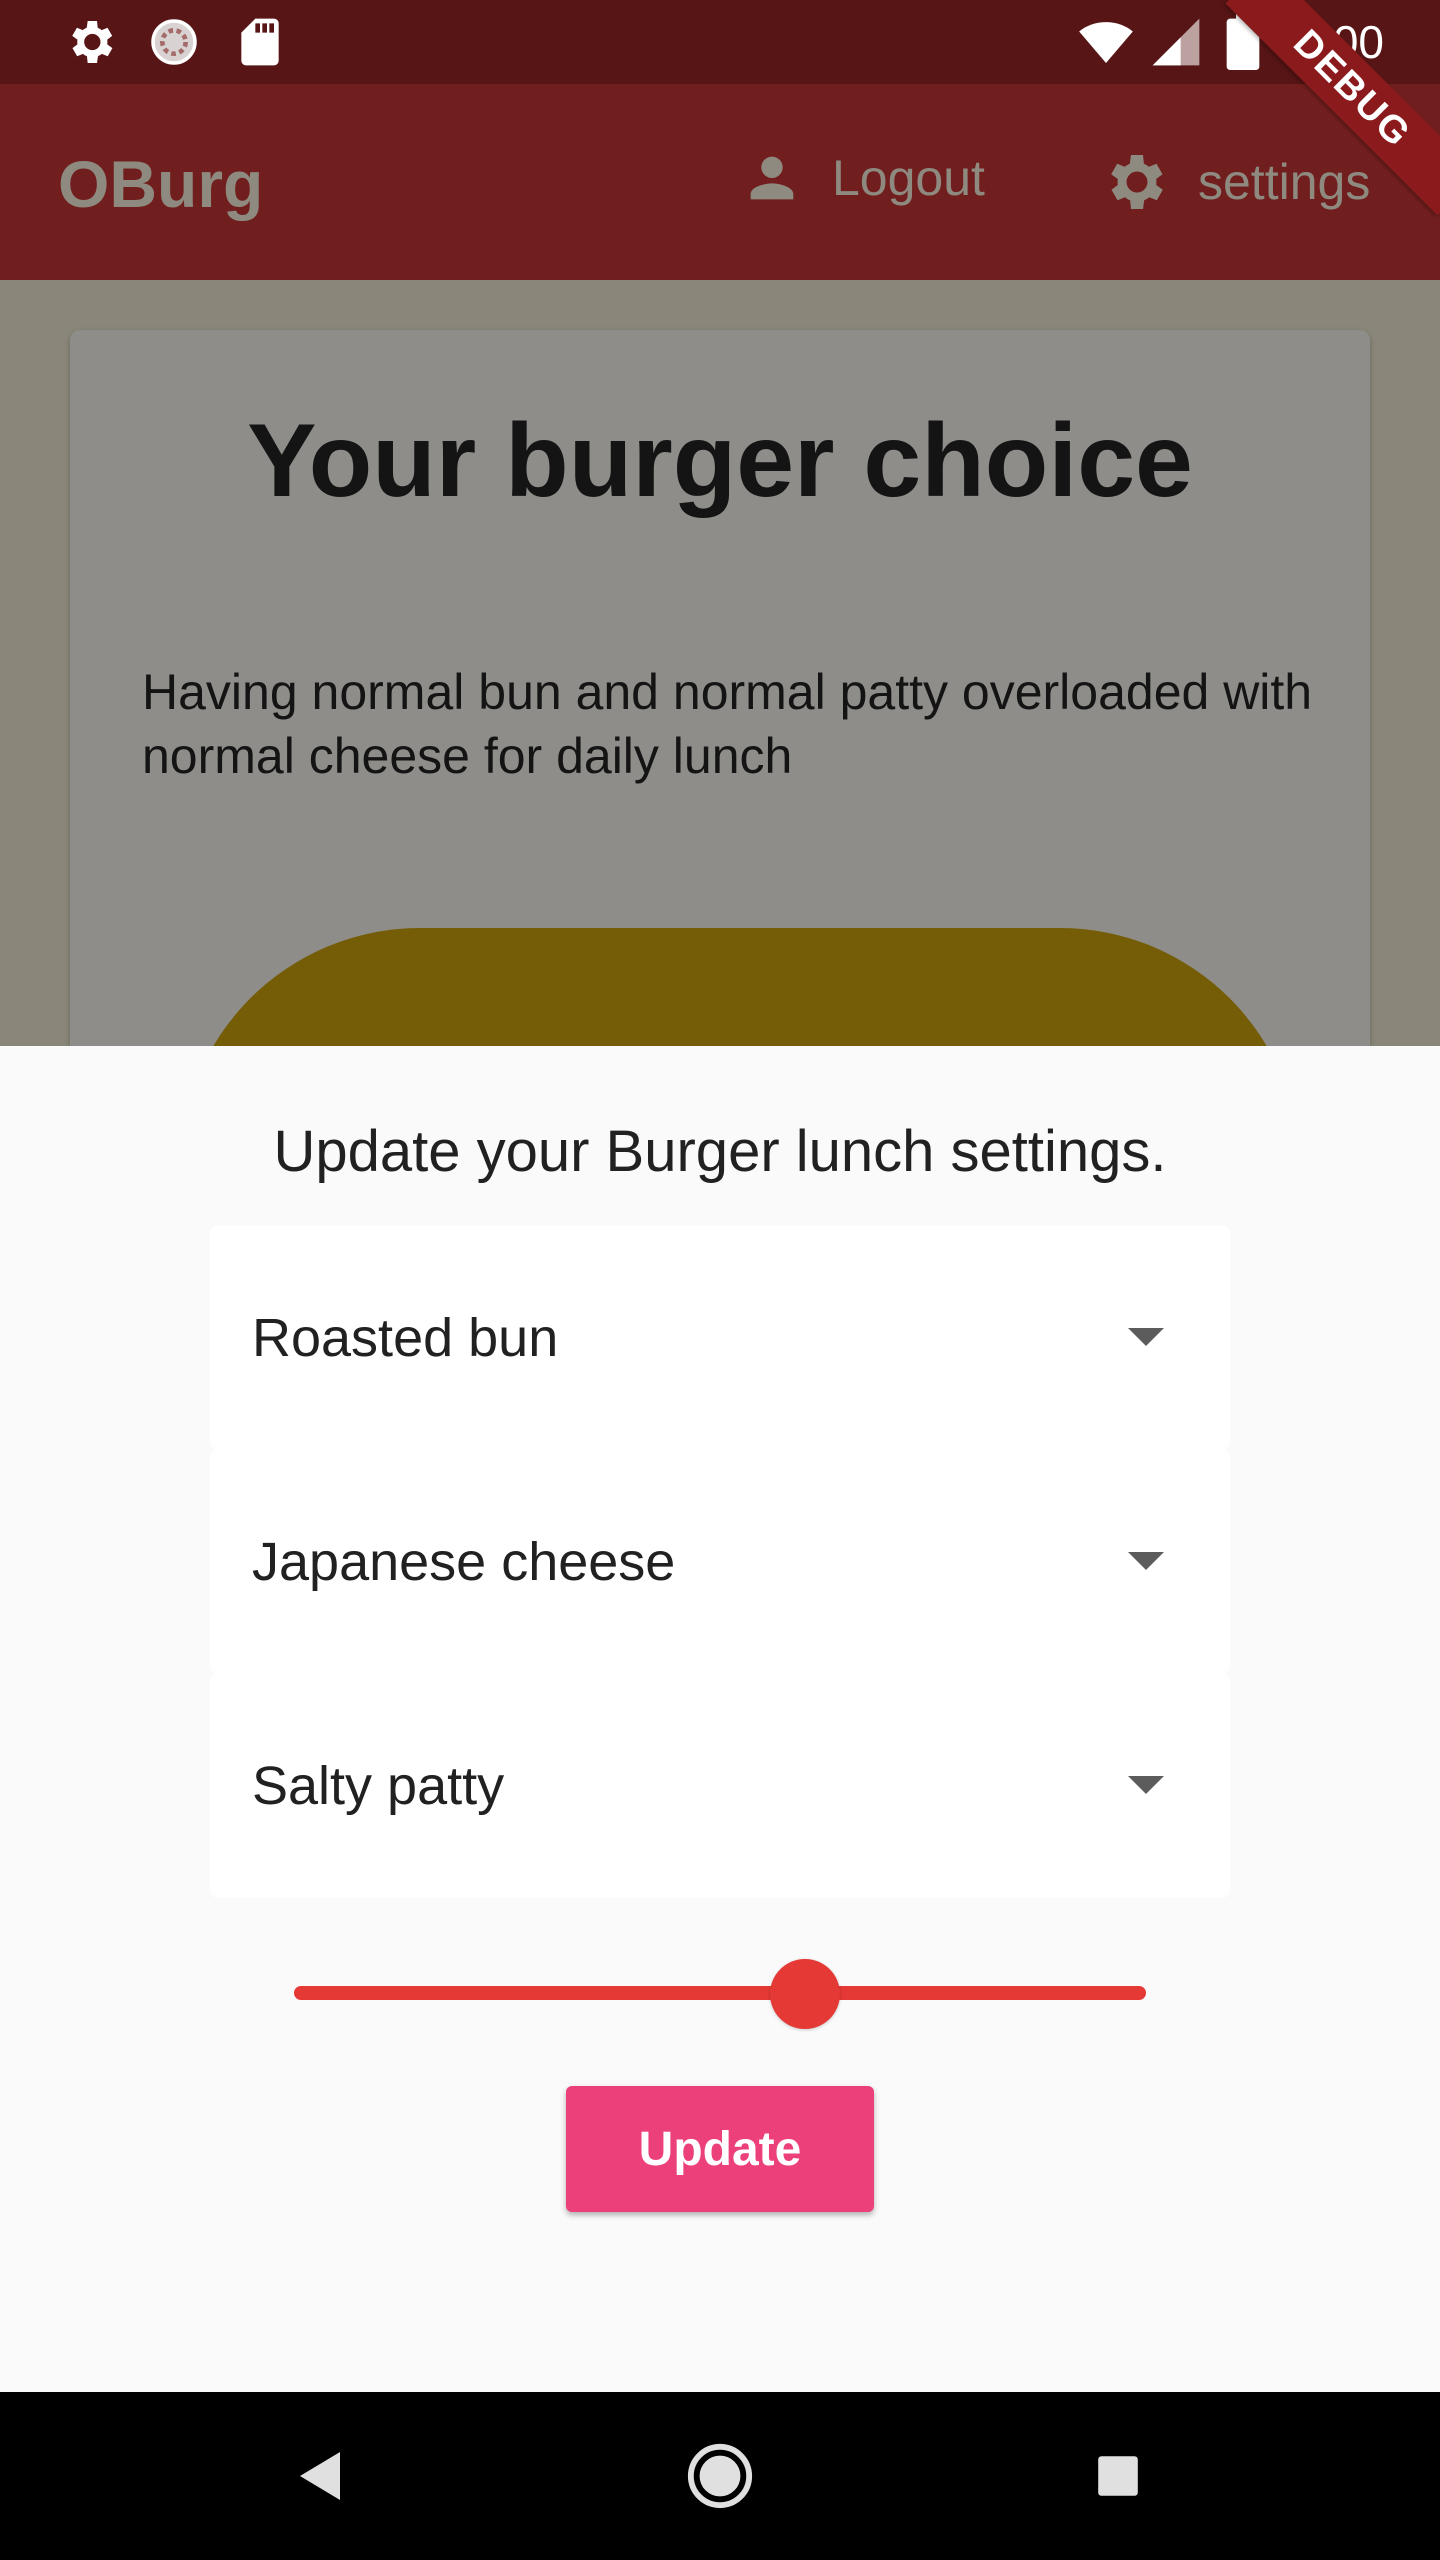  I want to click on slider-track, so click(720, 1993).